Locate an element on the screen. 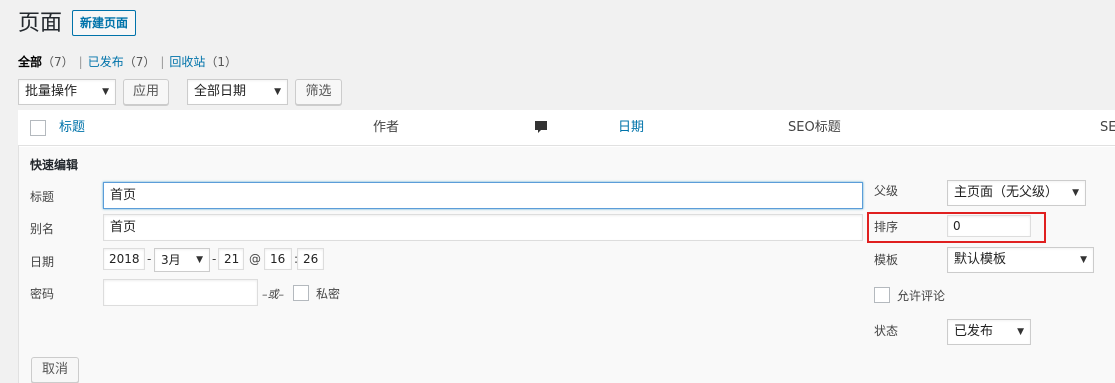 The height and width of the screenshot is (383, 1115). select-all-checkbox is located at coordinates (38, 128).